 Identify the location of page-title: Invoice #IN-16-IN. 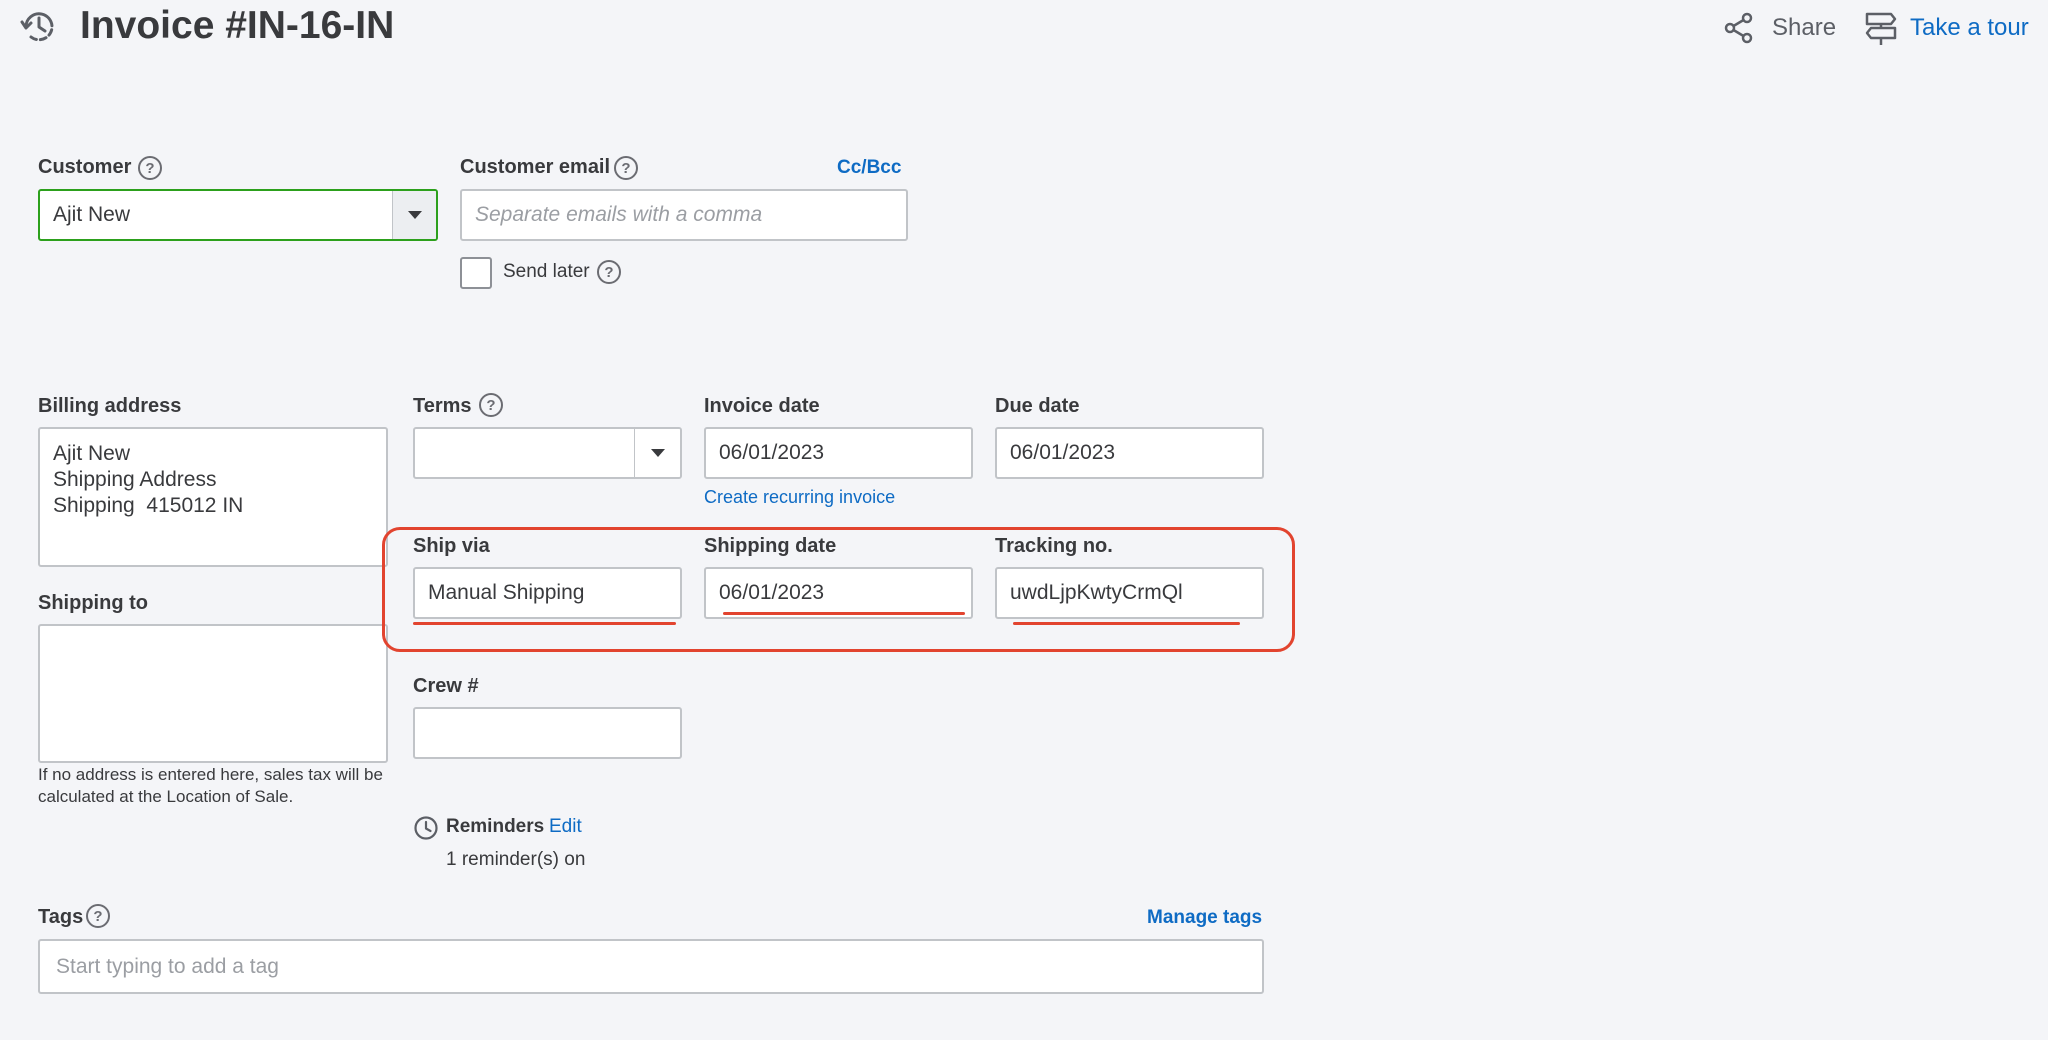
(237, 25).